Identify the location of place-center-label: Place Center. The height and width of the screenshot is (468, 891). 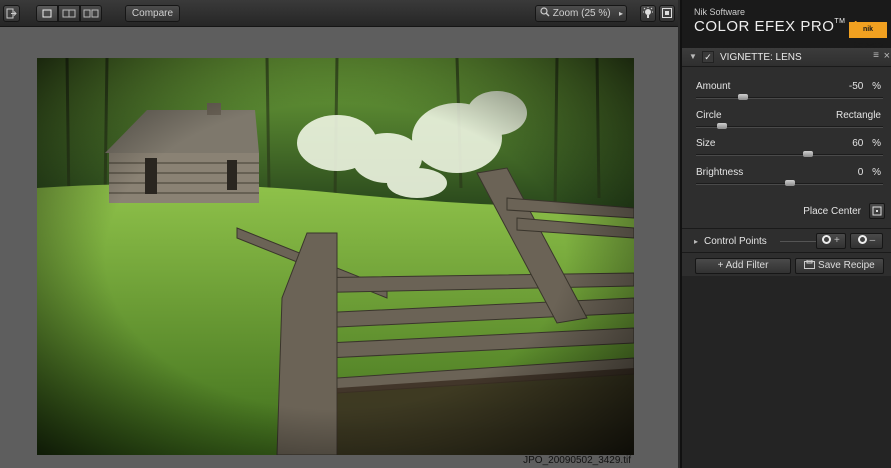
(832, 211).